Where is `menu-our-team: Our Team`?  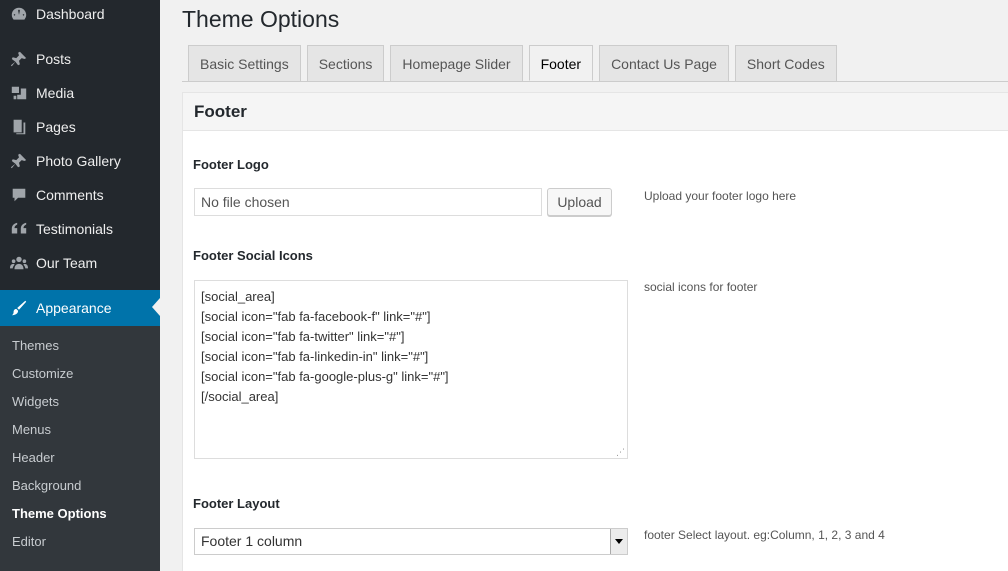
menu-our-team: Our Team is located at coordinates (80, 263).